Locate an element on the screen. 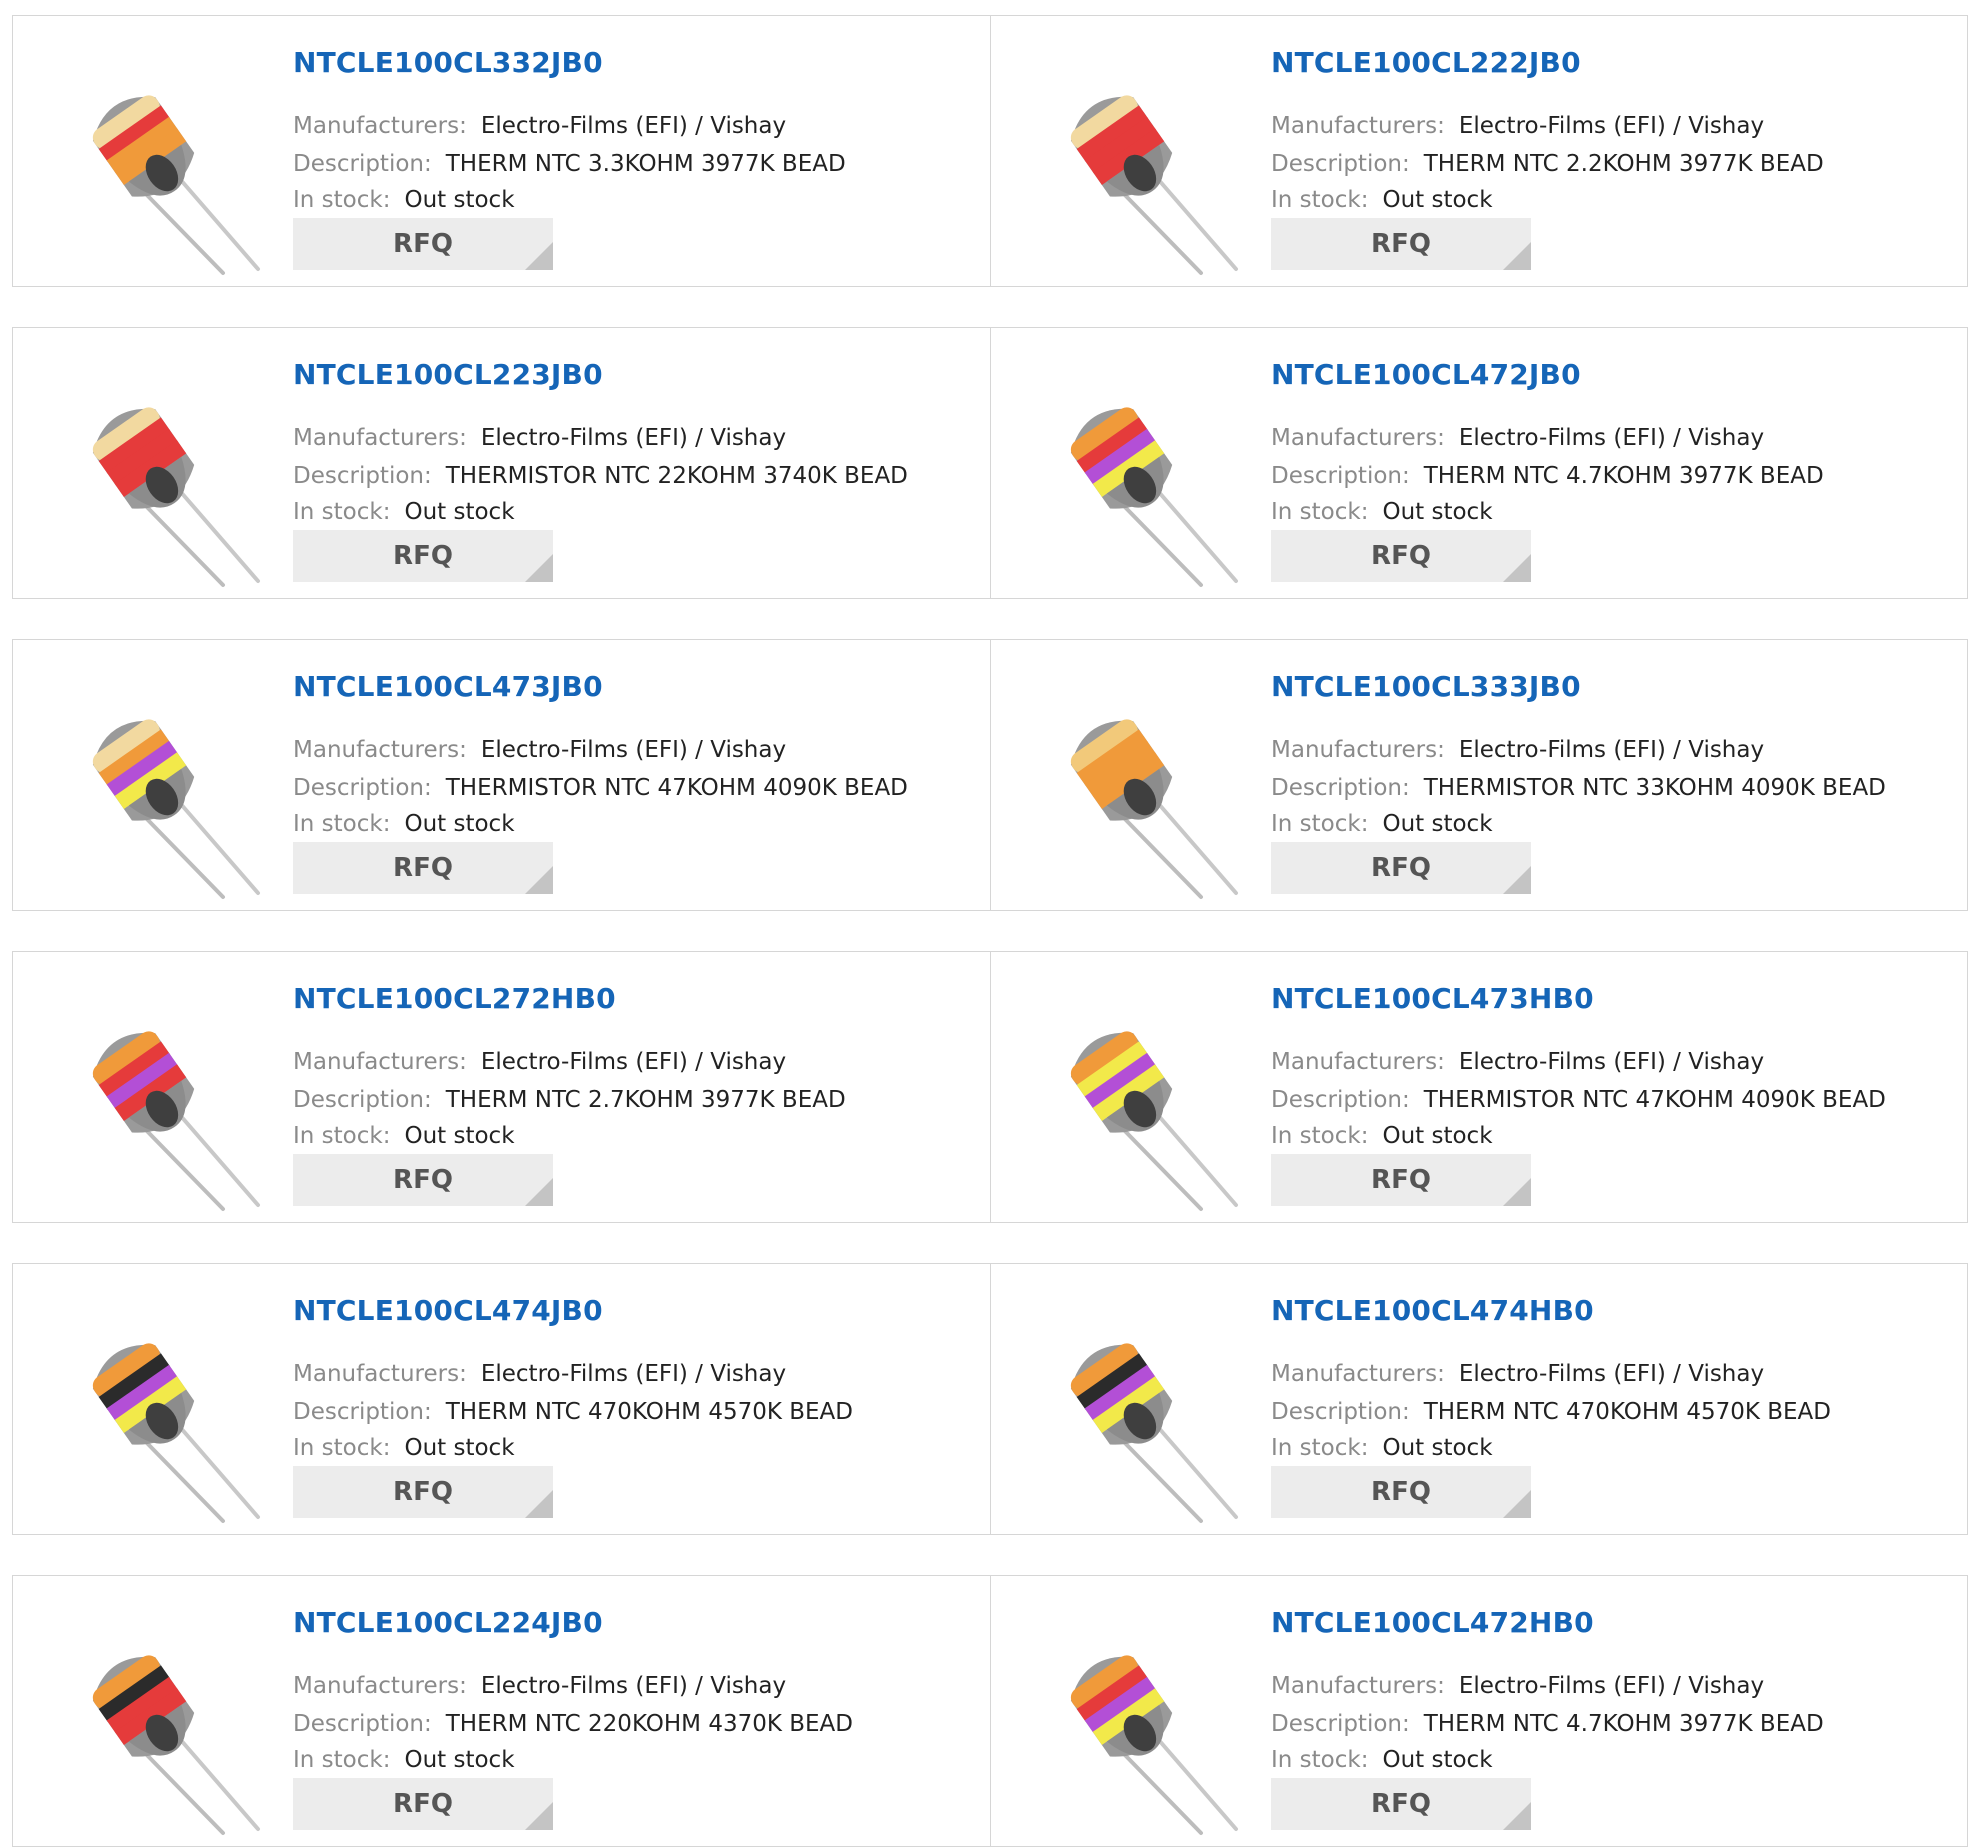 The image size is (1969, 1847). description-value: THERM NTC 2.7KOHM 3977K BEAD is located at coordinates (645, 1100).